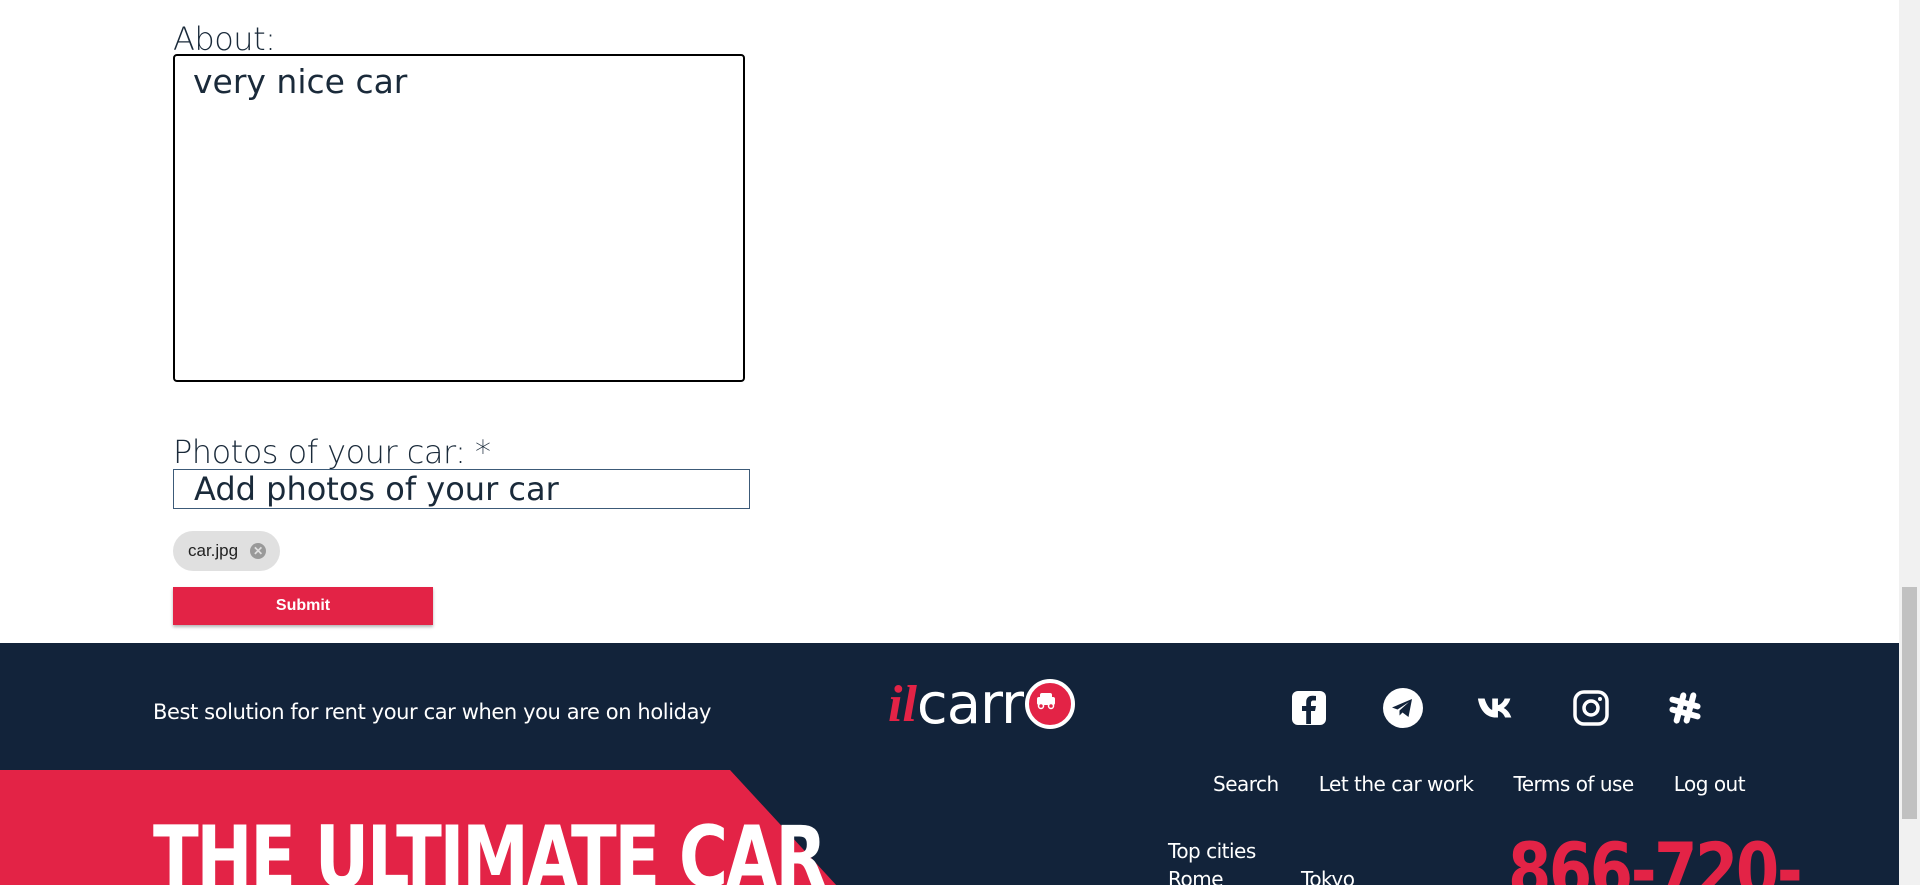 This screenshot has height=885, width=1920. What do you see at coordinates (303, 606) in the screenshot?
I see `submit-button: Submit` at bounding box center [303, 606].